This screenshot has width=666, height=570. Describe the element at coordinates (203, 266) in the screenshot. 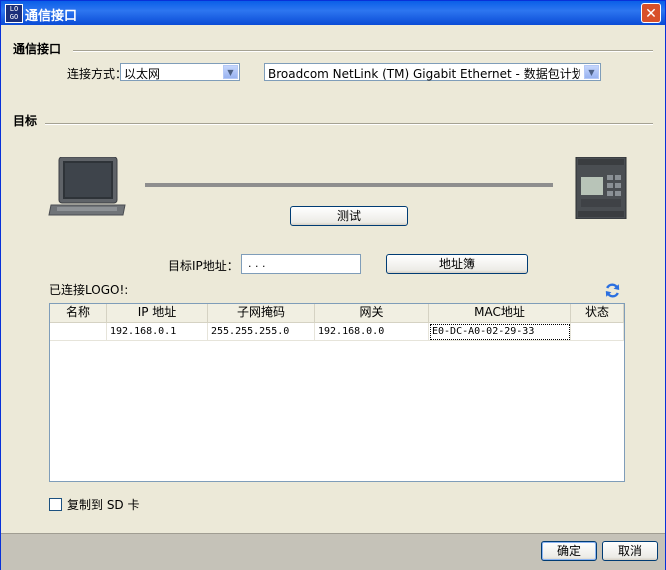

I see `target-ip-label: 目标IP地址：` at that location.